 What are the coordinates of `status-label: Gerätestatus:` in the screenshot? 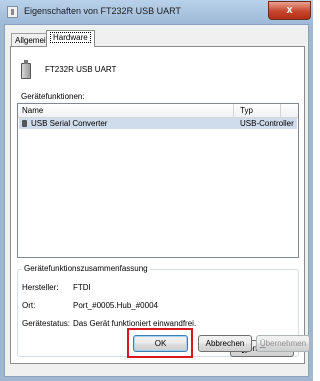 It's located at (46, 323).